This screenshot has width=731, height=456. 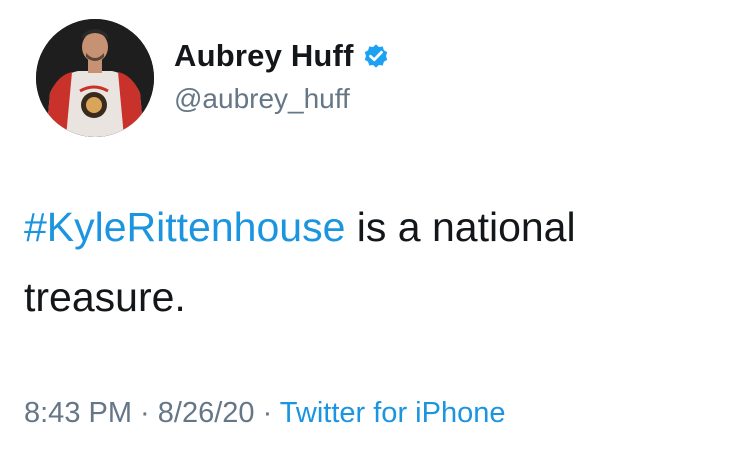 I want to click on verified-badge-icon, so click(x=376, y=56).